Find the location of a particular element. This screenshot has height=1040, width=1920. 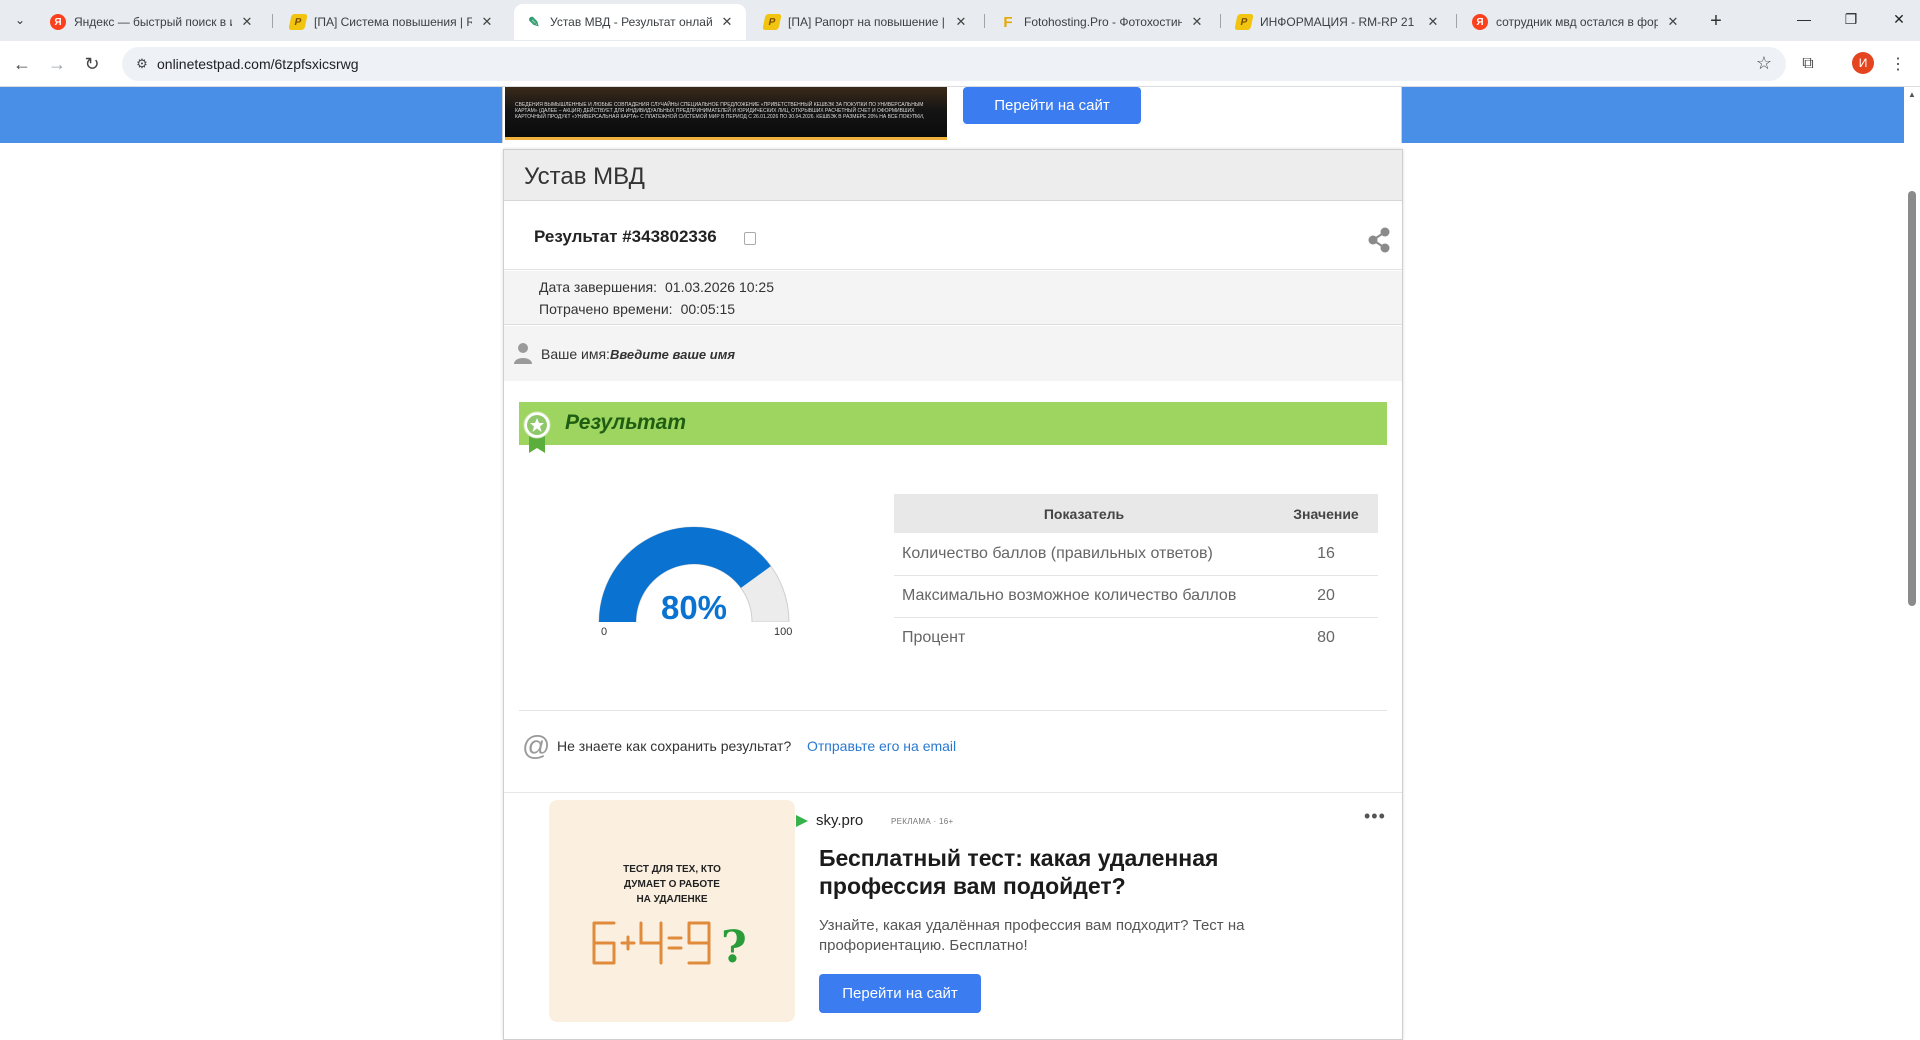

tab-title: Fotohosting.Pro - Фотохостинг is located at coordinates (1103, 22).